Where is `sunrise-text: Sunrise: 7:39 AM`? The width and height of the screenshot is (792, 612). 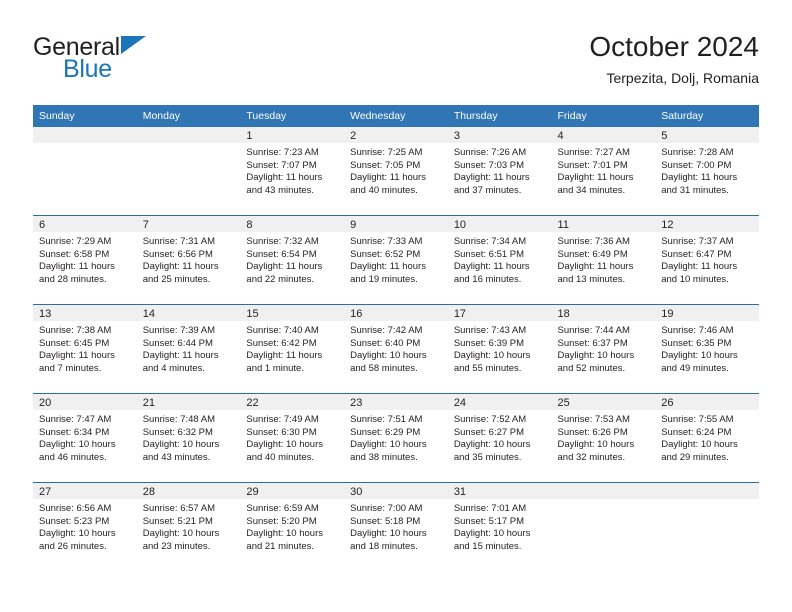 sunrise-text: Sunrise: 7:39 AM is located at coordinates (179, 330).